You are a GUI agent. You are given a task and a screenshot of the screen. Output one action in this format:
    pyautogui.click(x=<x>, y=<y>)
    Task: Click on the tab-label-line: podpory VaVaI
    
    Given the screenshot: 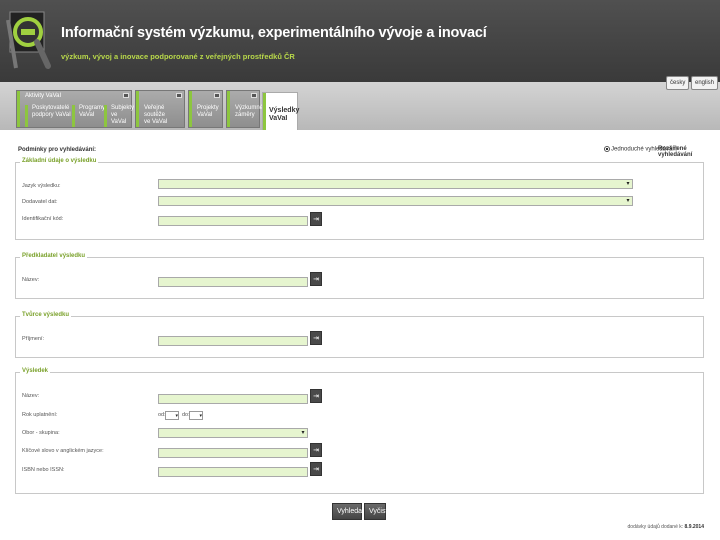 What is the action you would take?
    pyautogui.click(x=51, y=115)
    